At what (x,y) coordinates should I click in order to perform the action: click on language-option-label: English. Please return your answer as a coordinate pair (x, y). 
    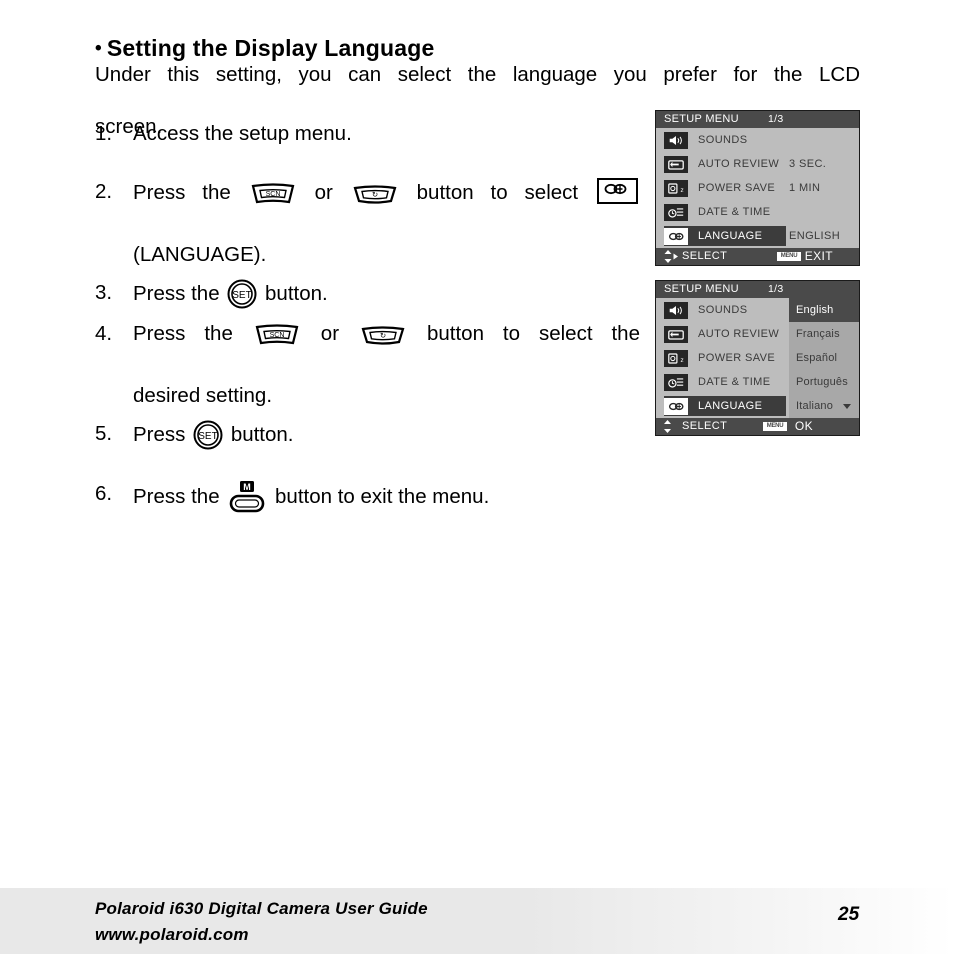
    Looking at the image, I should click on (815, 310).